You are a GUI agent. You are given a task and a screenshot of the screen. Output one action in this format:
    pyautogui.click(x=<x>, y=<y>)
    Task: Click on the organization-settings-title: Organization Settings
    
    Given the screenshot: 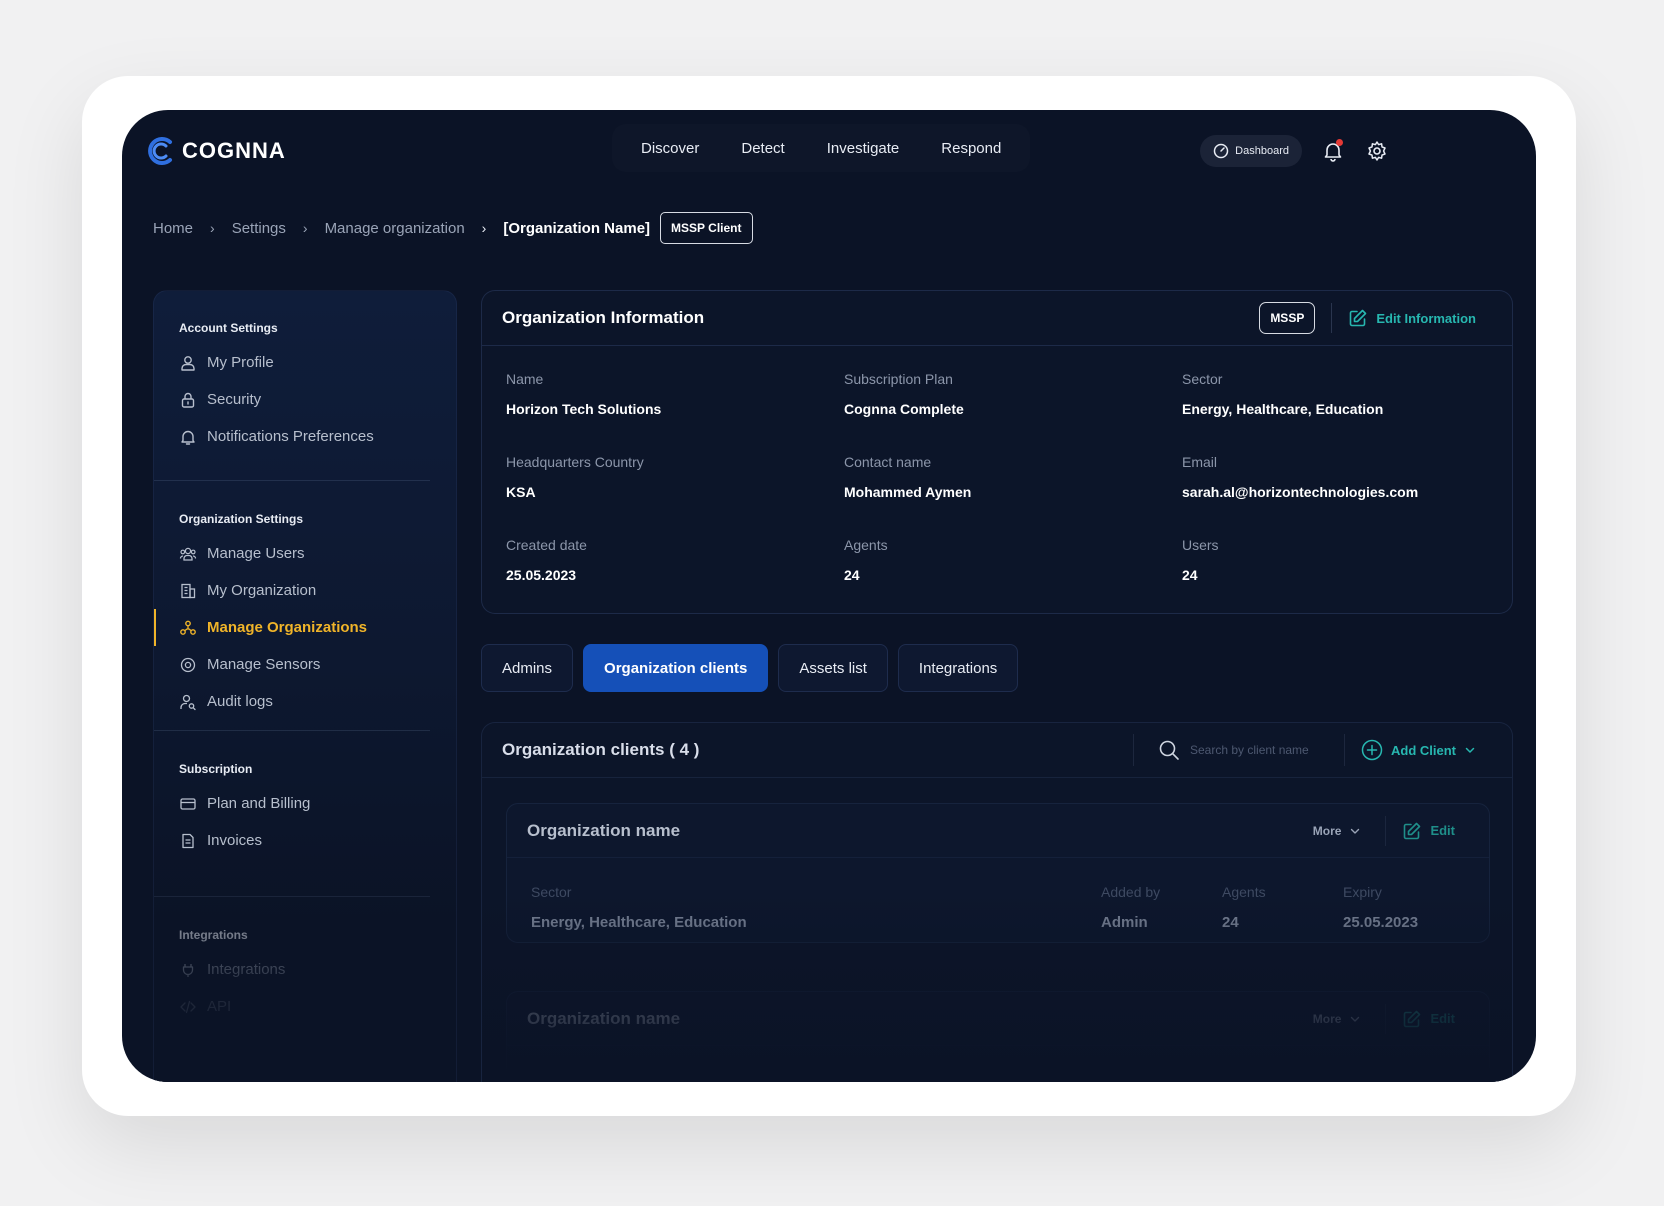 What is the action you would take?
    pyautogui.click(x=241, y=519)
    